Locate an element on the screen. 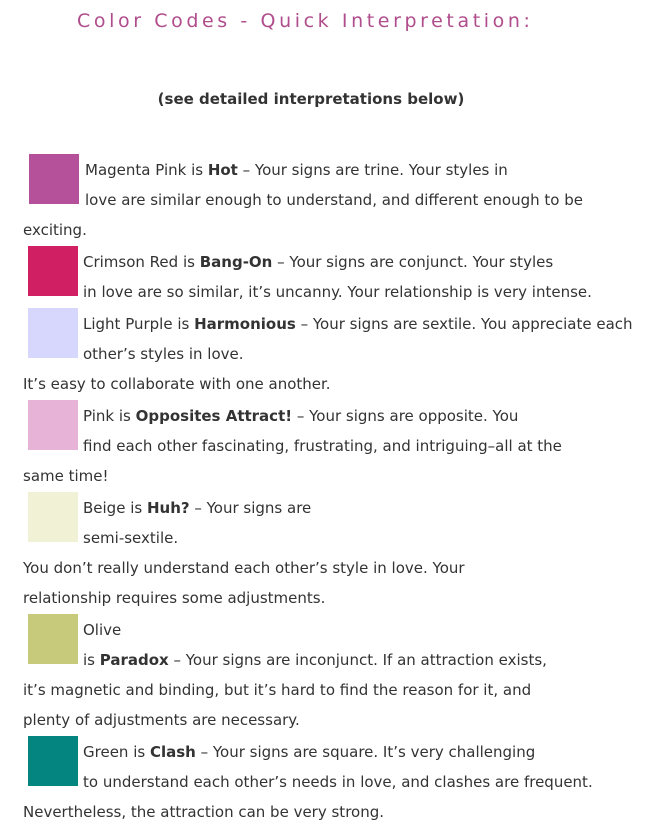 This screenshot has width=658, height=822. color-swatch-olive is located at coordinates (53, 639).